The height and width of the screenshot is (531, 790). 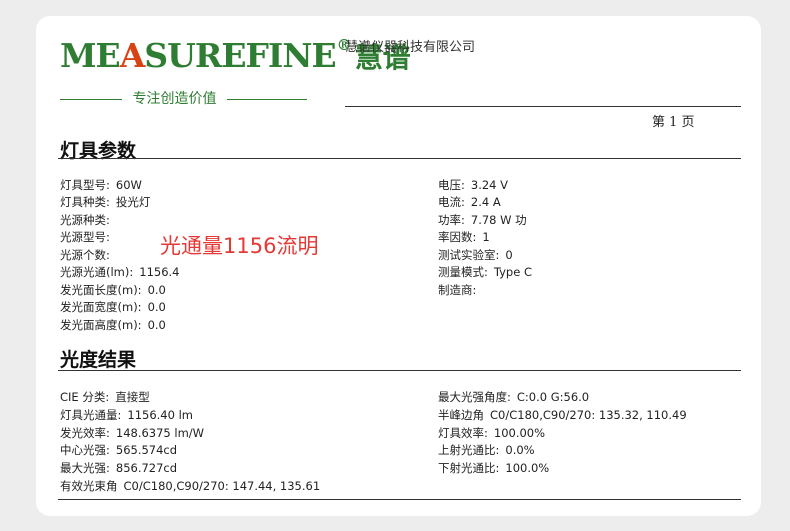 I want to click on result-value: 100.00%, so click(x=519, y=433).